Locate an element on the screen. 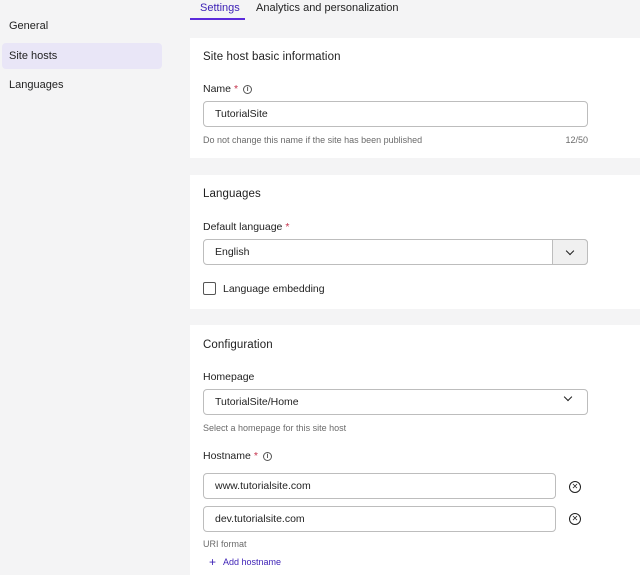  homepage-hint: Select a homepage for this site host is located at coordinates (275, 428).